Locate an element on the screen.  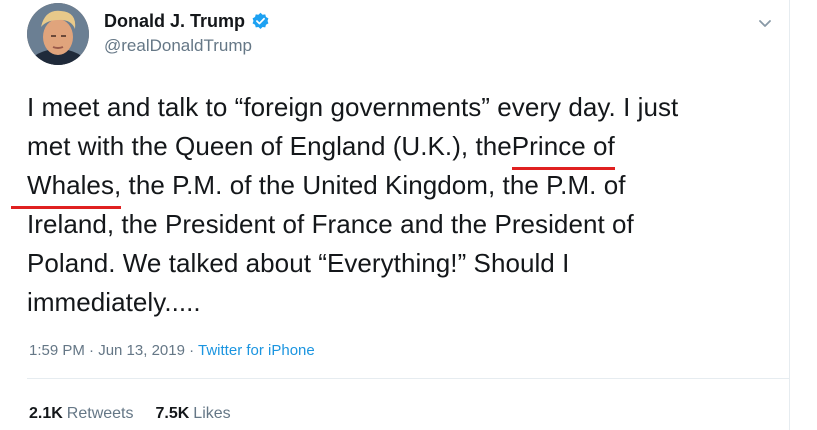
avatar is located at coordinates (58, 34).